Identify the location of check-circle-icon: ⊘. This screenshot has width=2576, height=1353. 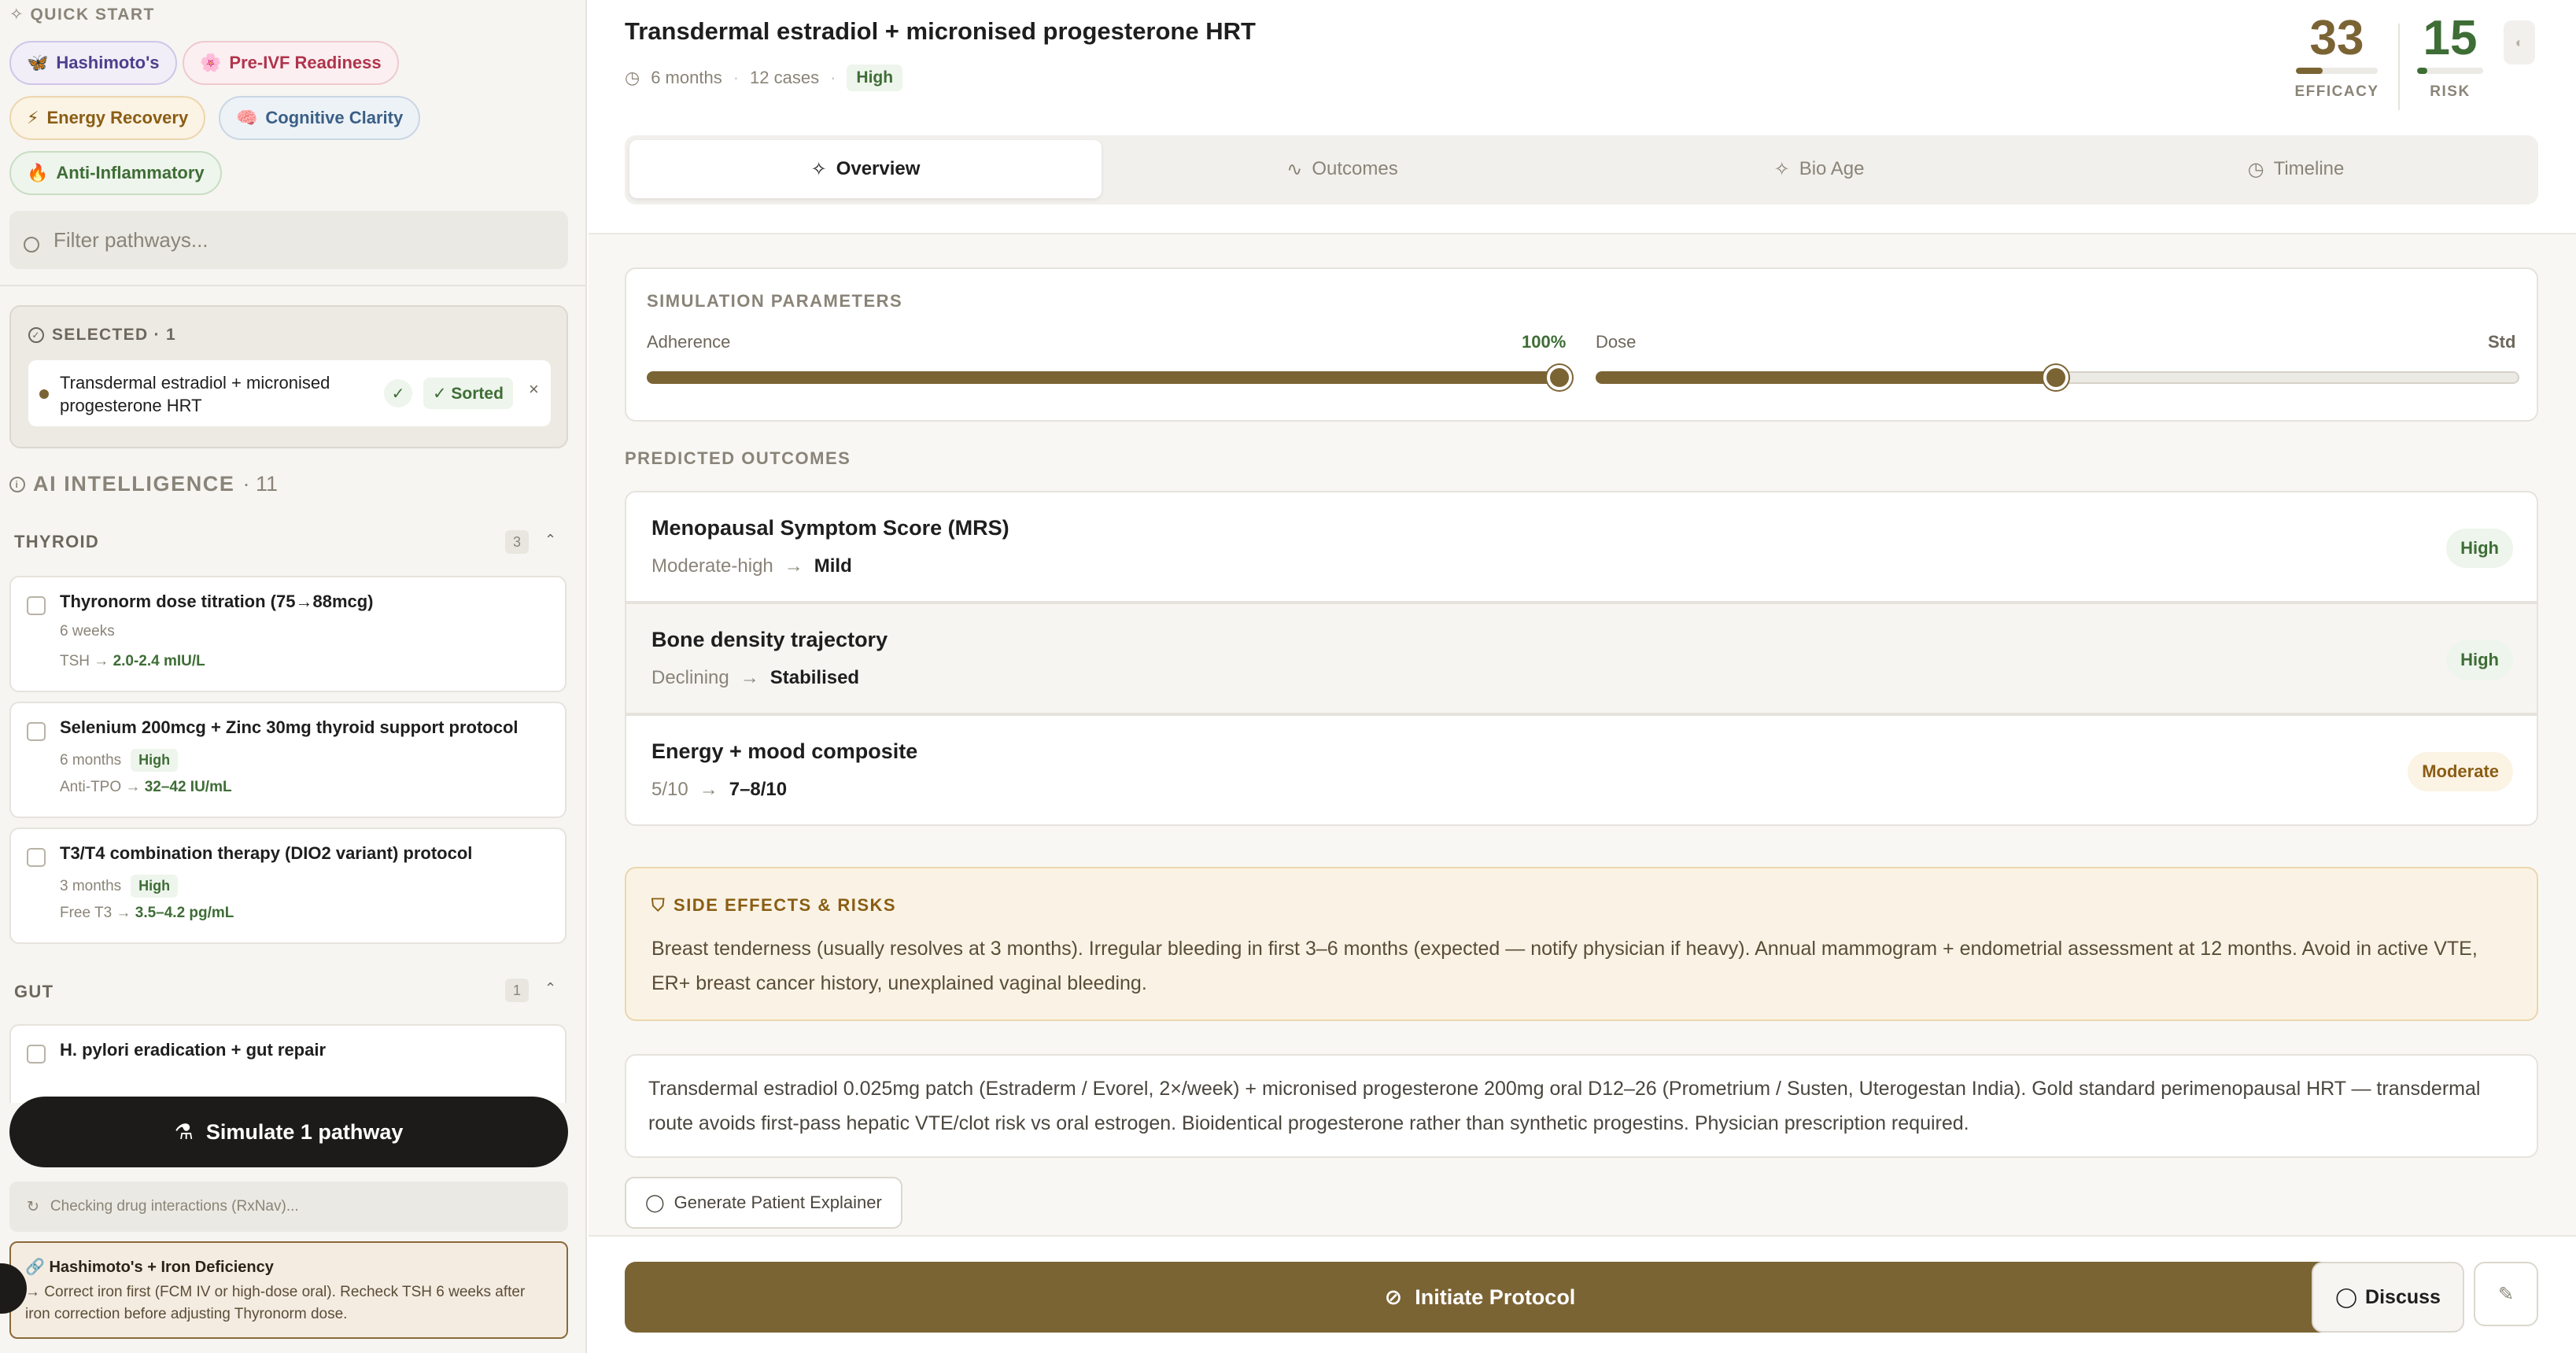
(1393, 1297).